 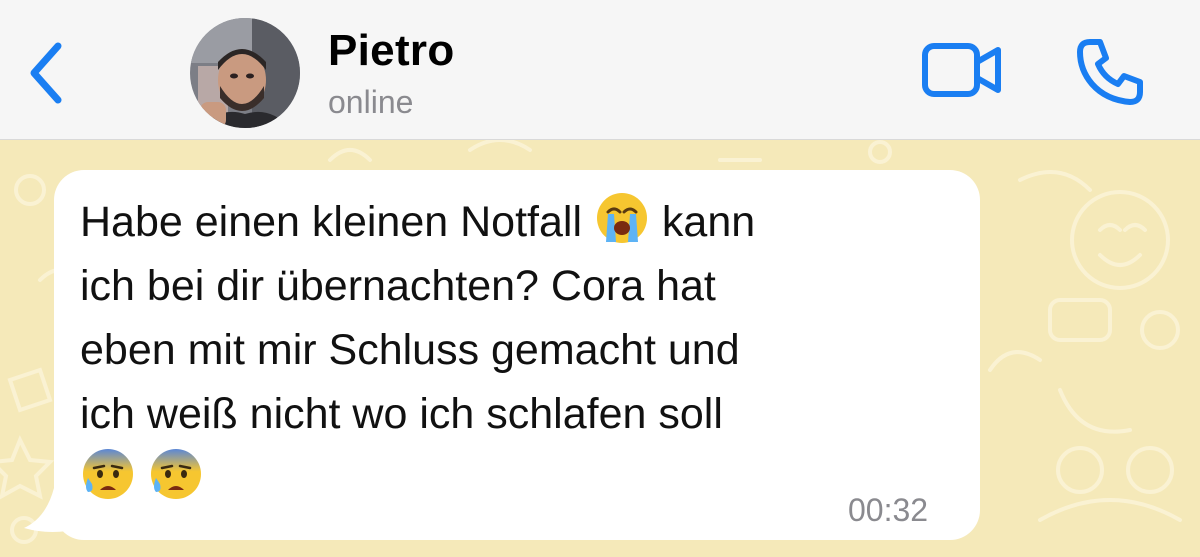 What do you see at coordinates (391, 51) in the screenshot?
I see `contact-name: Pietro` at bounding box center [391, 51].